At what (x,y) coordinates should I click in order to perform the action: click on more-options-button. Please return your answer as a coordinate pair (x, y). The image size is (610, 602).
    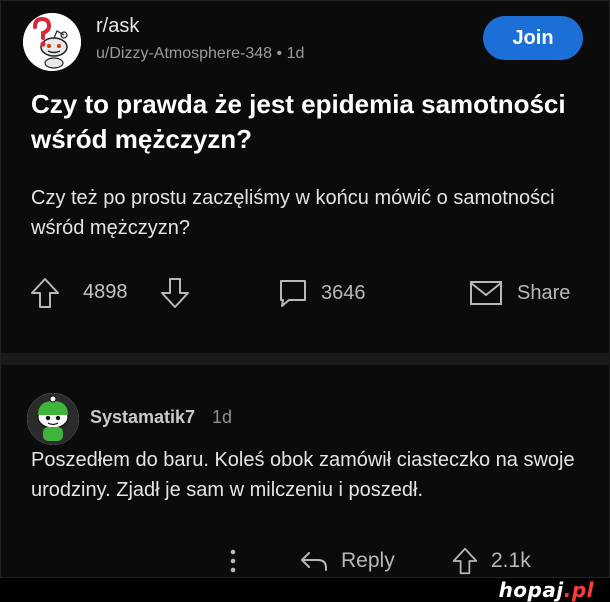
    Looking at the image, I should click on (233, 561).